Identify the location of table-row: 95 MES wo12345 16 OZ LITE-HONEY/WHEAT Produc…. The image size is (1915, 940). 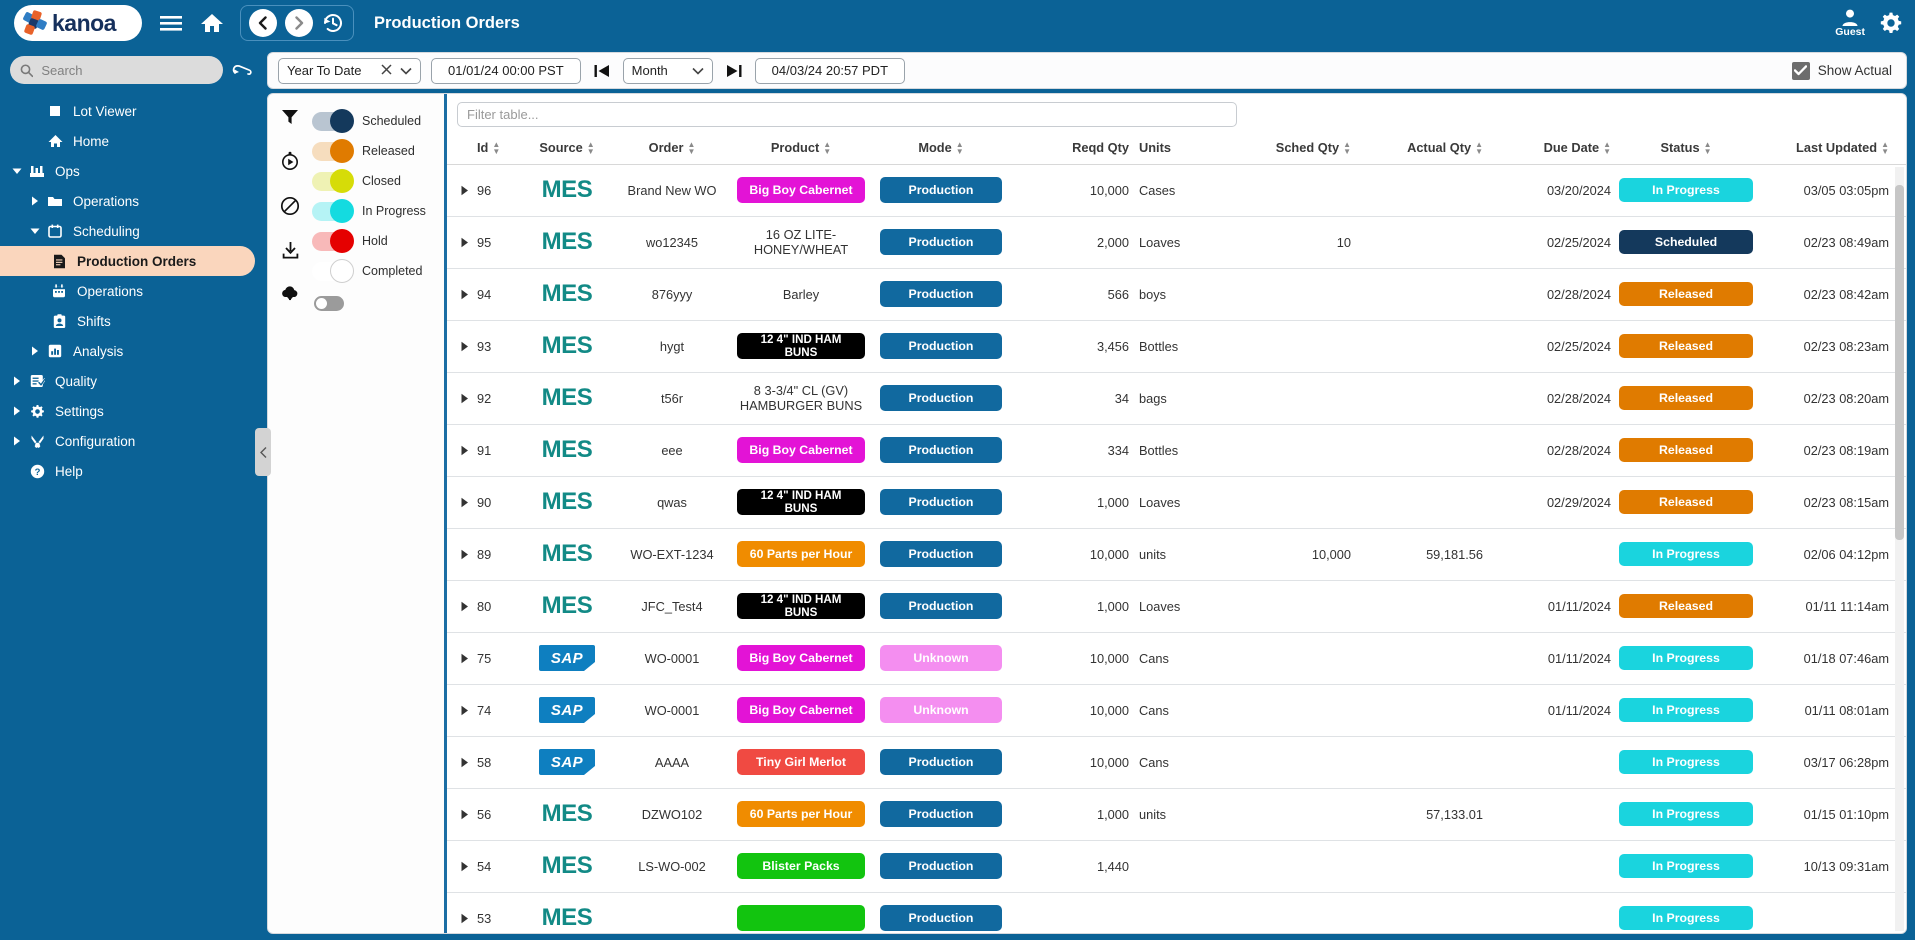
(1176, 242).